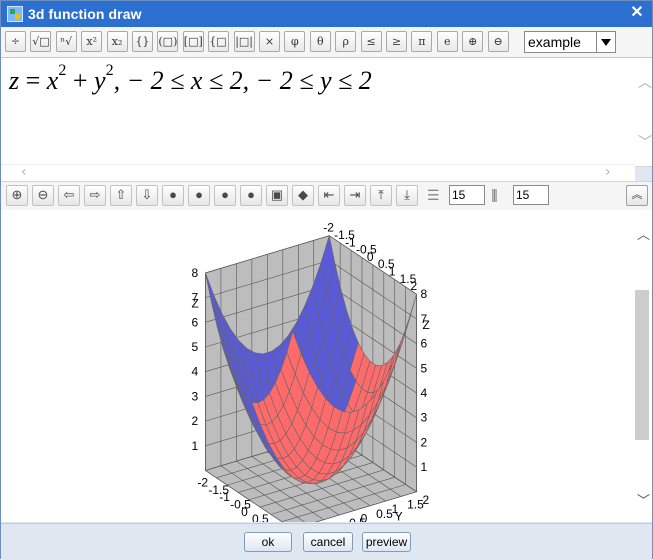  I want to click on example-select-value: example, so click(554, 42).